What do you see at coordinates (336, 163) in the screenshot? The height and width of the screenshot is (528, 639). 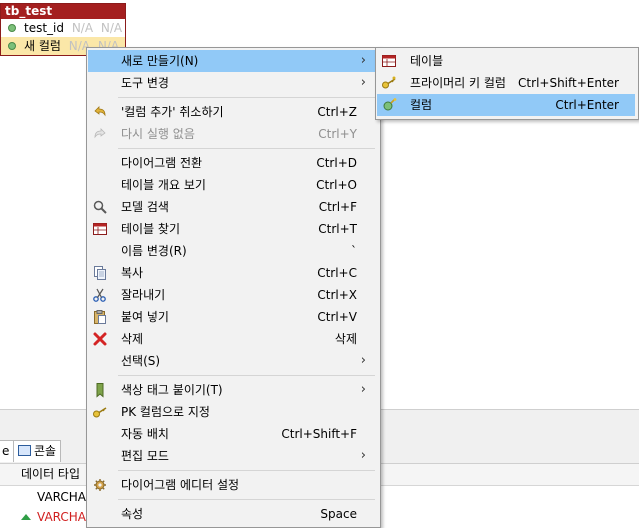 I see `menu-item-shortcut: Ctrl+D` at bounding box center [336, 163].